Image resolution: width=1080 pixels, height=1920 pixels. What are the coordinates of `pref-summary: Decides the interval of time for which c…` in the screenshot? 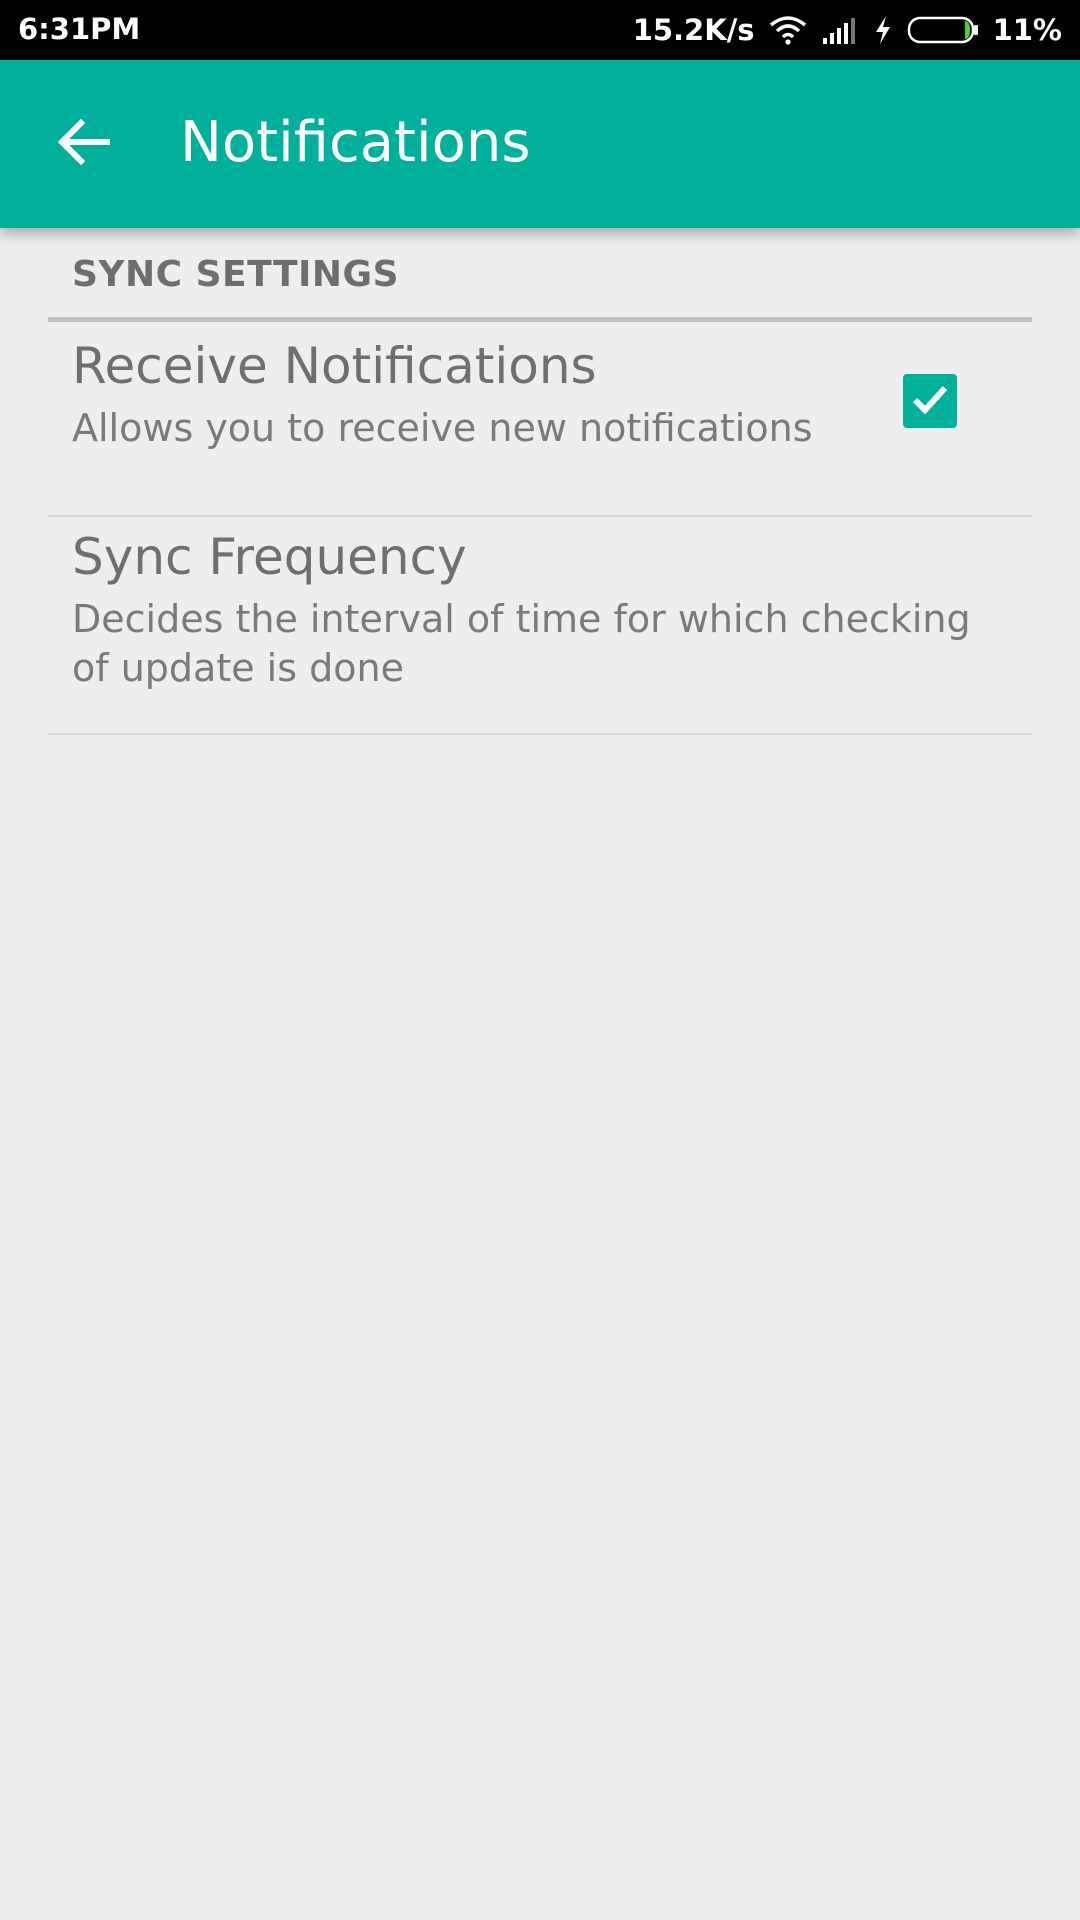 It's located at (521, 643).